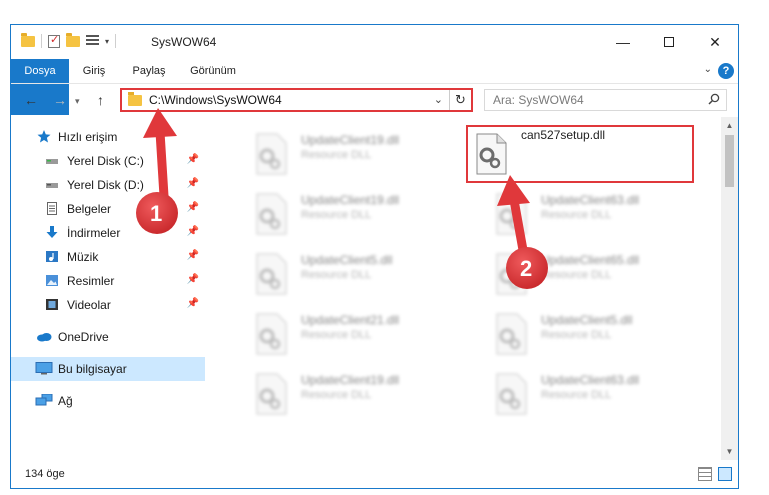  Describe the element at coordinates (100, 100) in the screenshot. I see `up-arrow-icon: ↑` at that location.